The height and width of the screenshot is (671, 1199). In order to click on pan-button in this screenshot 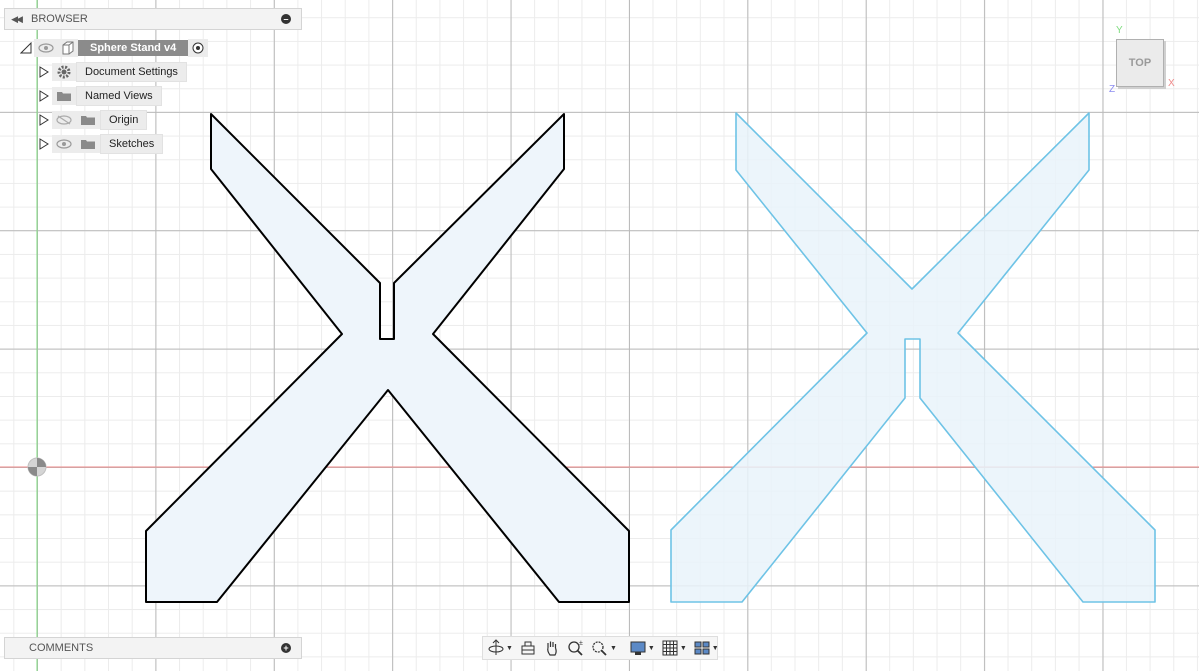, I will do `click(552, 648)`.